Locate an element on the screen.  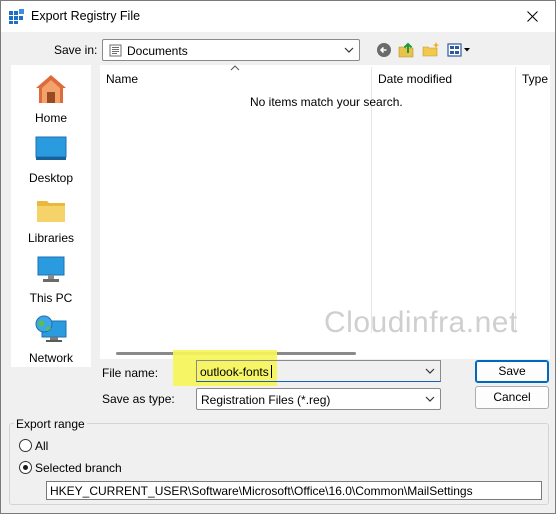
up-folder-icon is located at coordinates (406, 50).